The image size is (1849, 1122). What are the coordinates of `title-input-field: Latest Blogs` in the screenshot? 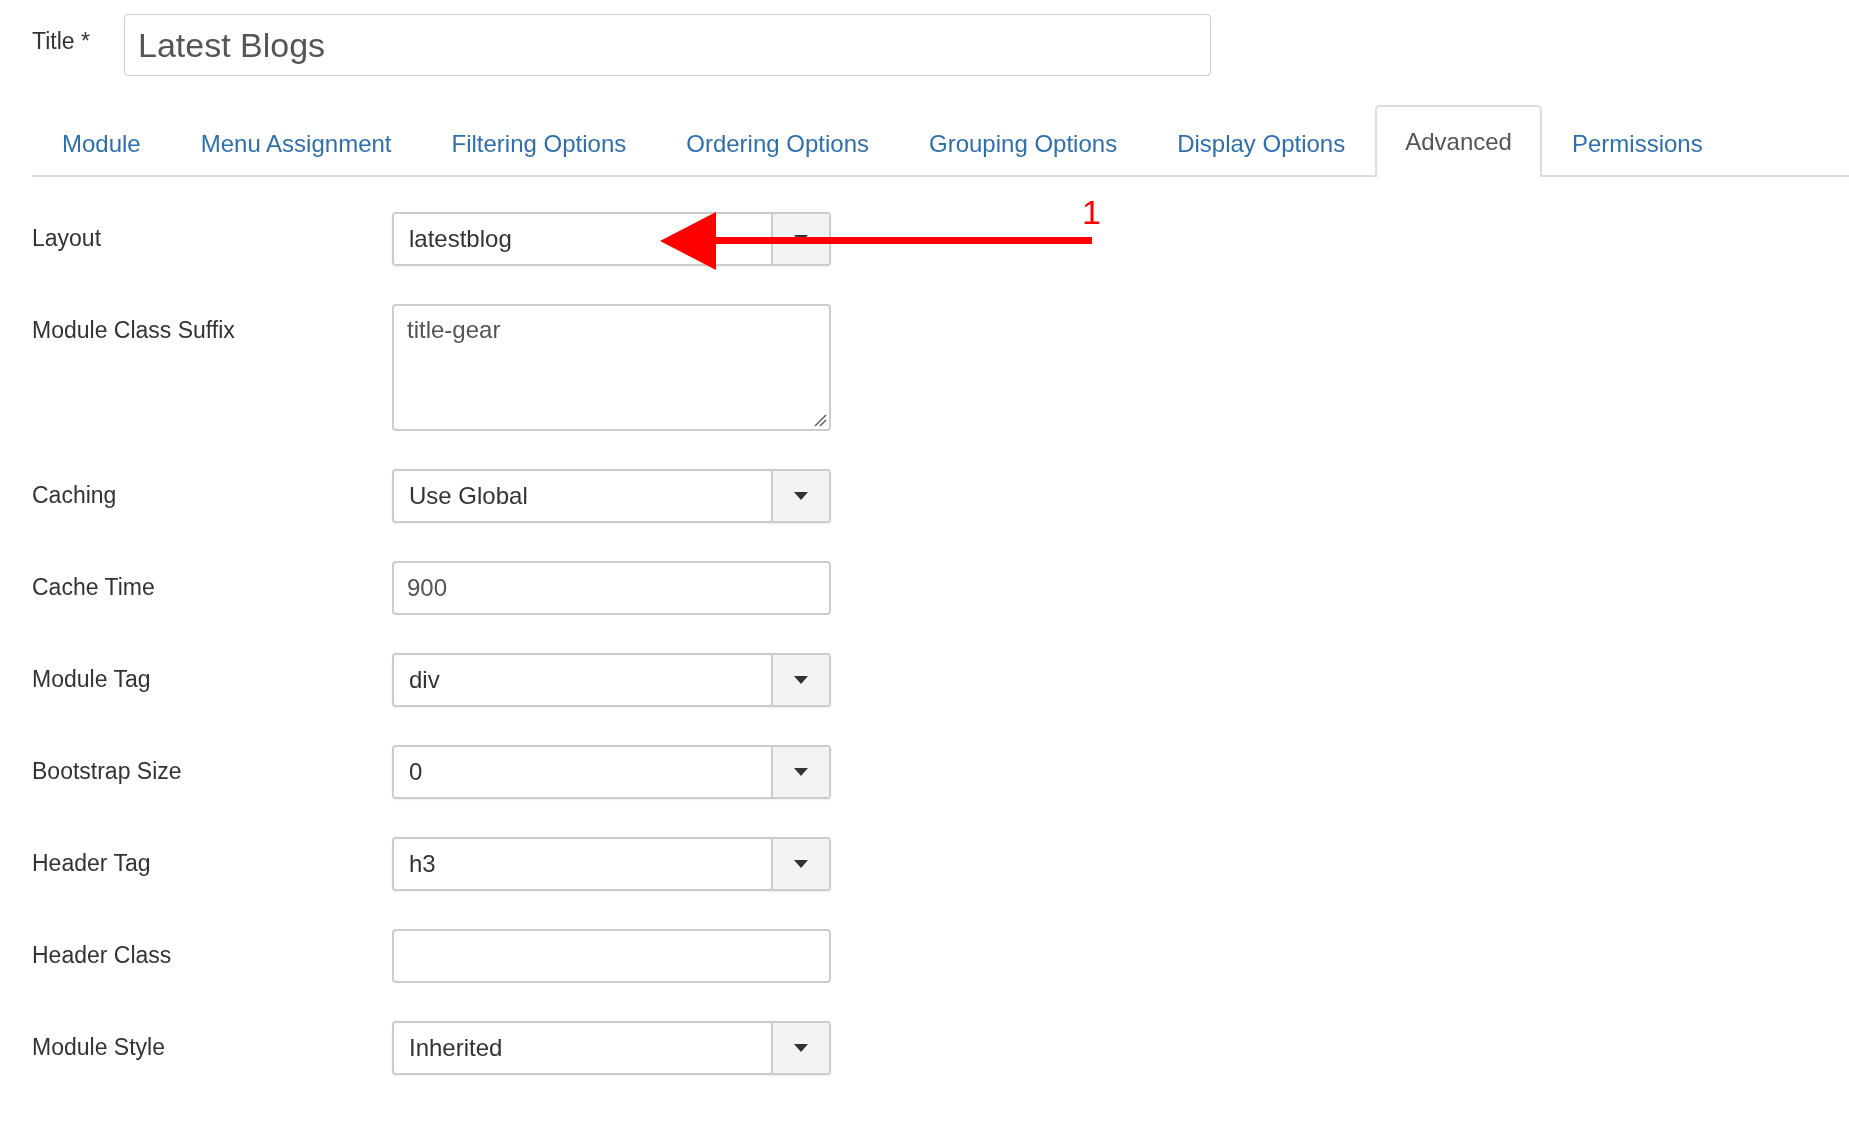 It's located at (667, 45).